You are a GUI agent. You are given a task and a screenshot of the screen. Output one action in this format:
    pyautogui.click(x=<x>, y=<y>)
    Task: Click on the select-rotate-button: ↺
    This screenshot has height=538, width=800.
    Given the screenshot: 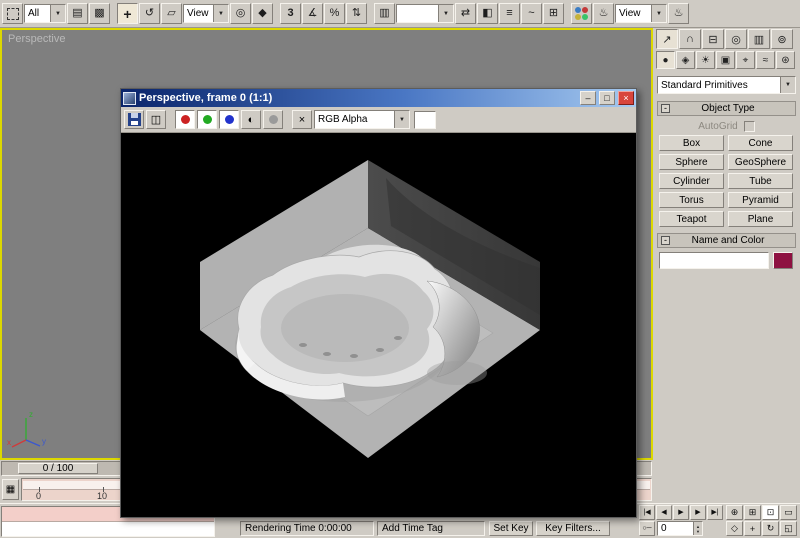 What is the action you would take?
    pyautogui.click(x=149, y=13)
    